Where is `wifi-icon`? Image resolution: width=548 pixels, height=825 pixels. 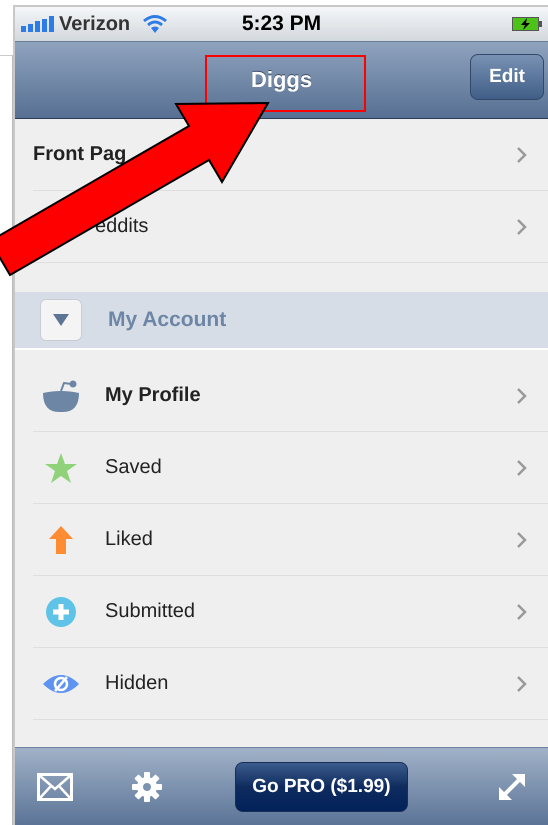
wifi-icon is located at coordinates (155, 24).